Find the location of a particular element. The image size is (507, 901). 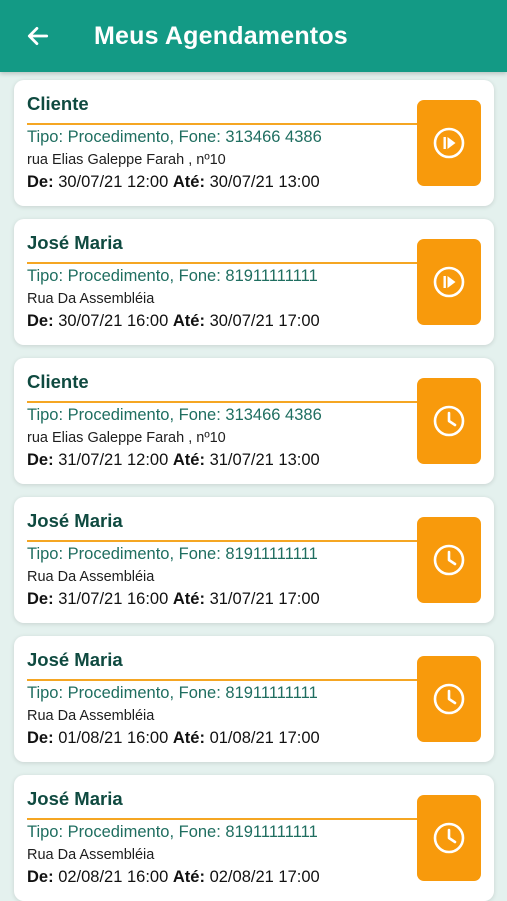

de-value: 31/07/21 12:00 is located at coordinates (113, 460).